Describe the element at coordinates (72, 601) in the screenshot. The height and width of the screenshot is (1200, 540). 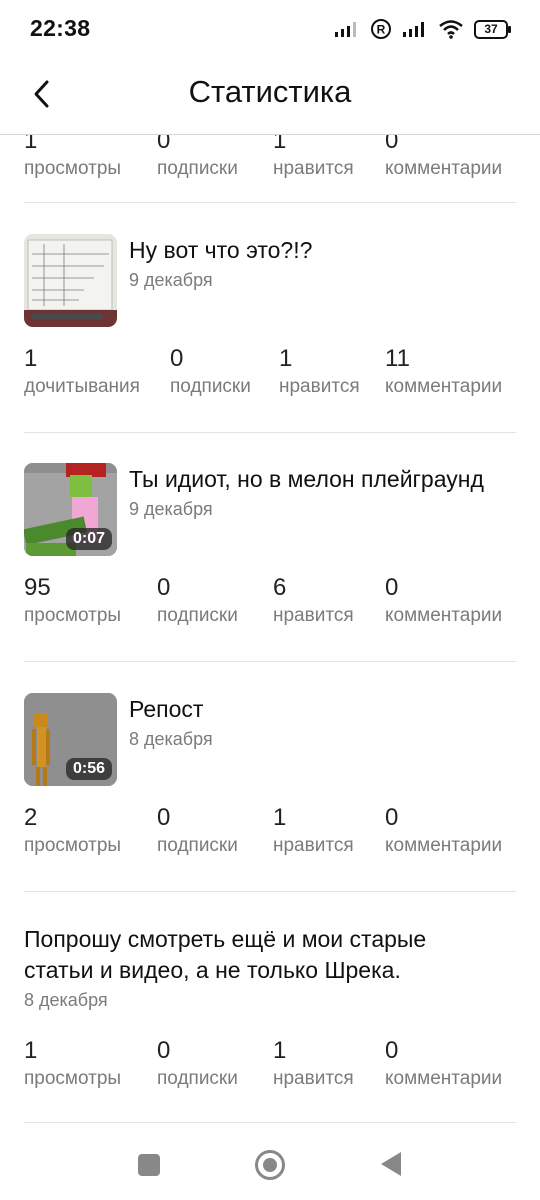
I see `stat-views: 95 просмотры` at that location.